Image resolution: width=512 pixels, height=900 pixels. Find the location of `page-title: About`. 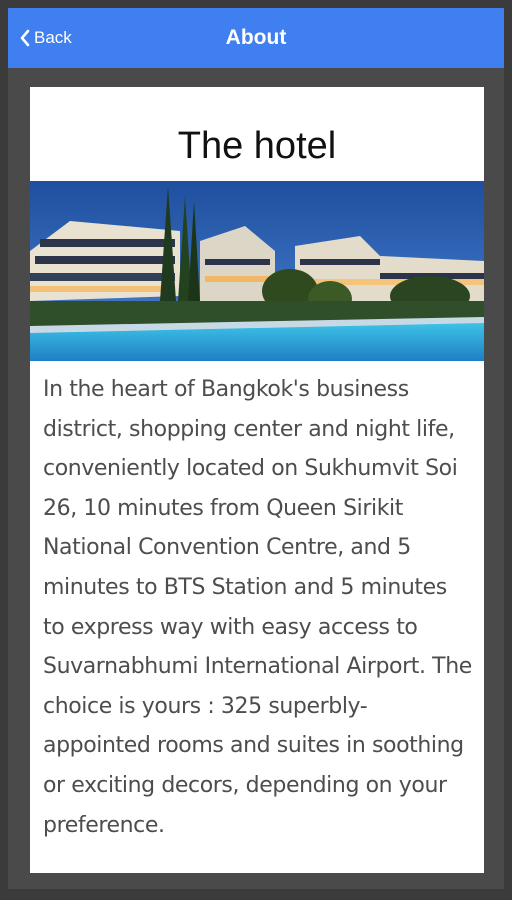

page-title: About is located at coordinates (256, 37).